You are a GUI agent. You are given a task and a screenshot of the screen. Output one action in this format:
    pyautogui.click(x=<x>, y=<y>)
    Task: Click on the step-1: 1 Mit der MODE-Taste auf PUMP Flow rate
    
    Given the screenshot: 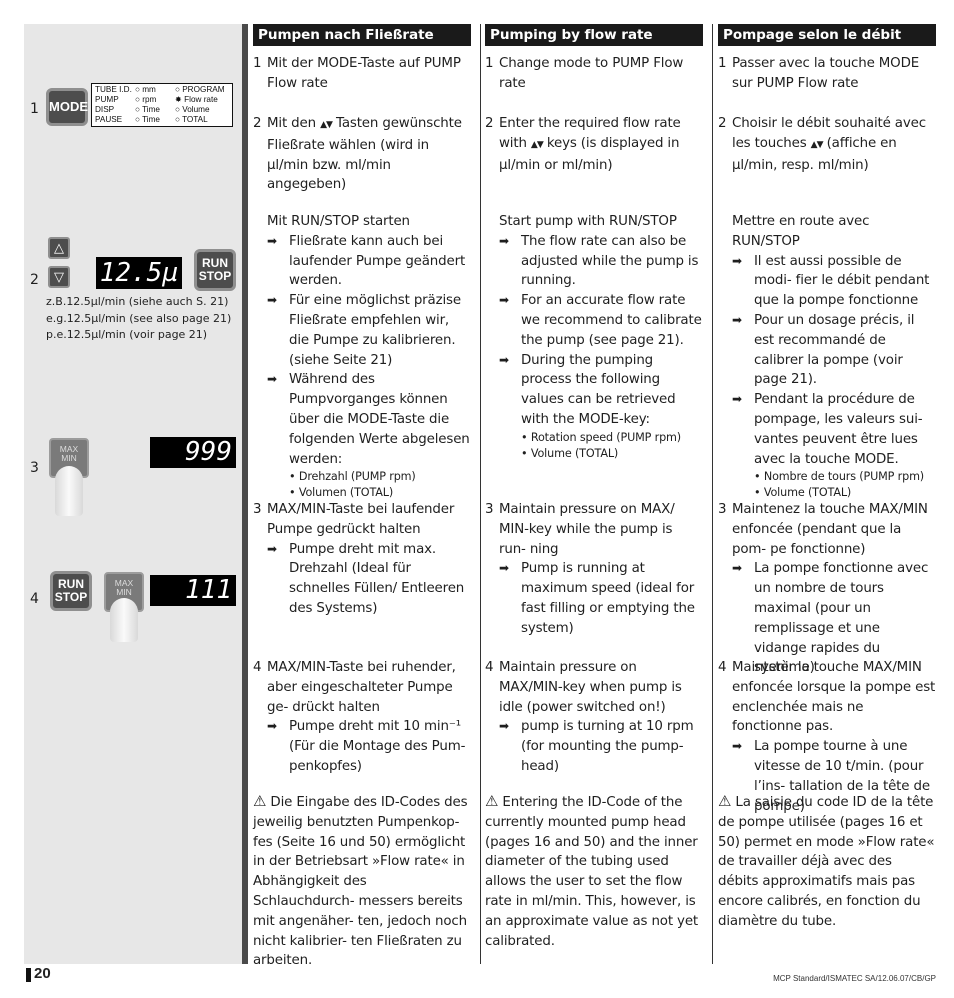 What is the action you would take?
    pyautogui.click(x=362, y=74)
    